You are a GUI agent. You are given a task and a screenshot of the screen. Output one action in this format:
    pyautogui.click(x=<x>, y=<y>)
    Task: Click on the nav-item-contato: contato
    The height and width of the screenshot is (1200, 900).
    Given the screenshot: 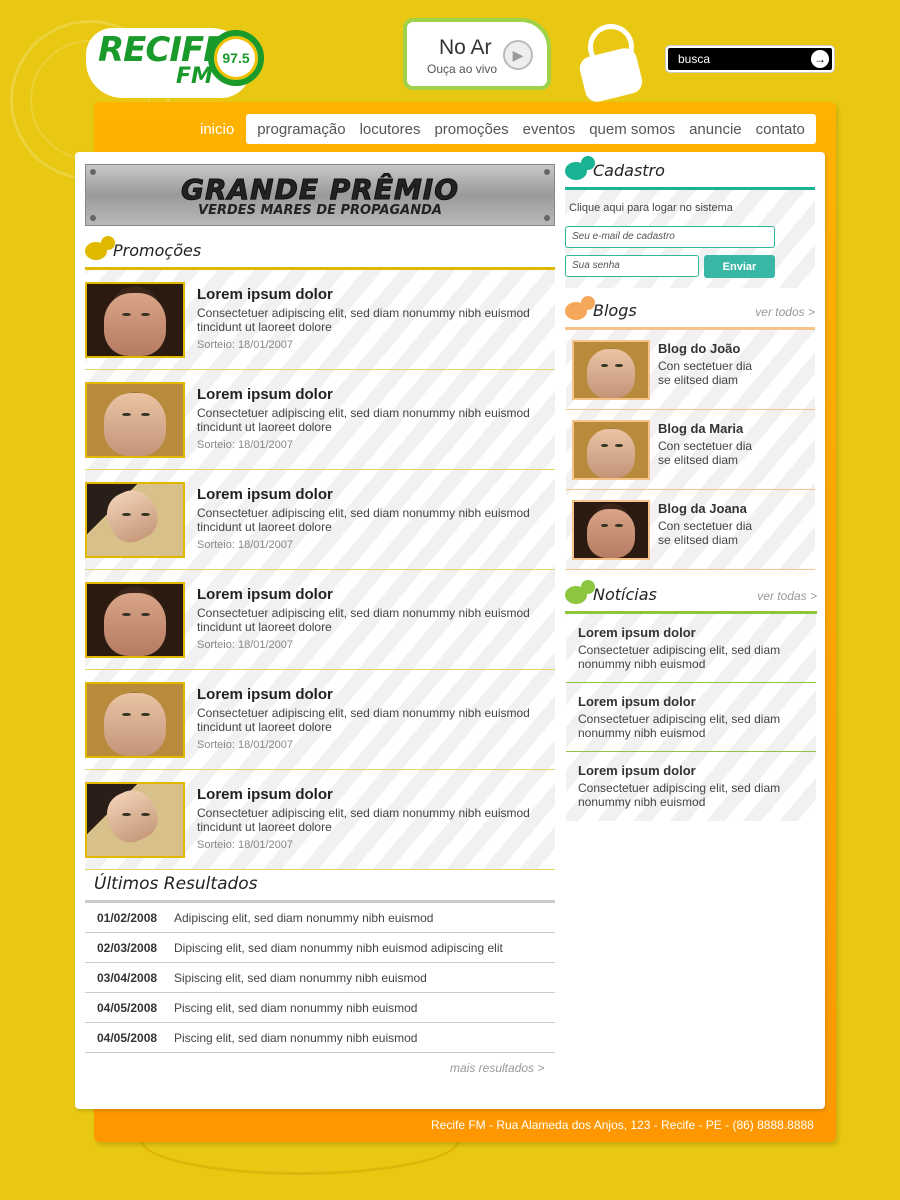 What is the action you would take?
    pyautogui.click(x=780, y=129)
    